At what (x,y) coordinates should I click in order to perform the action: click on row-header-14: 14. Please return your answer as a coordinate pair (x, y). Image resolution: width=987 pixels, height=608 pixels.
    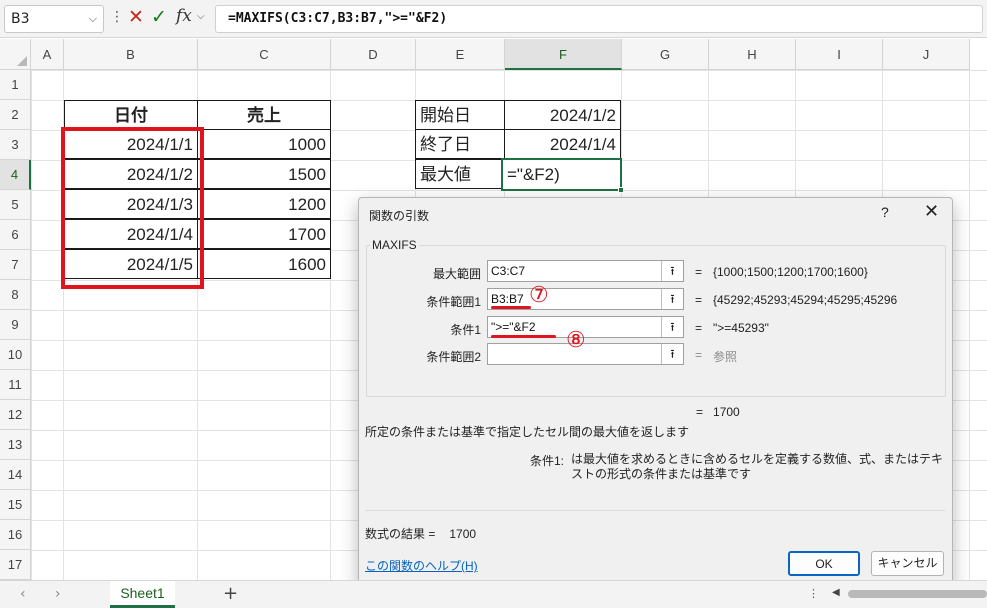
    Looking at the image, I should click on (15, 475).